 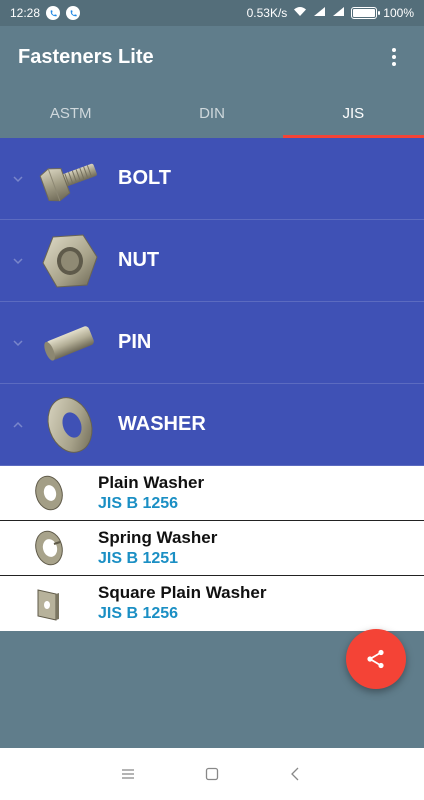 What do you see at coordinates (212, 179) in the screenshot?
I see `category-bolt: BOLT` at bounding box center [212, 179].